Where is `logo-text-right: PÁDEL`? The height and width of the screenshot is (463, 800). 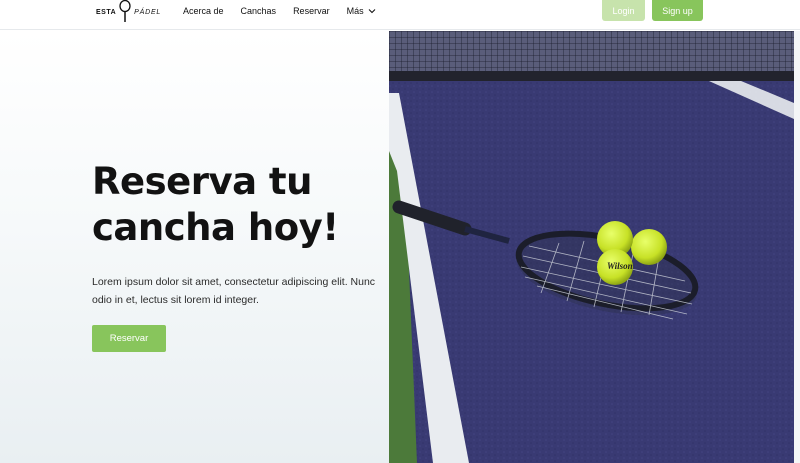 logo-text-right: PÁDEL is located at coordinates (148, 12).